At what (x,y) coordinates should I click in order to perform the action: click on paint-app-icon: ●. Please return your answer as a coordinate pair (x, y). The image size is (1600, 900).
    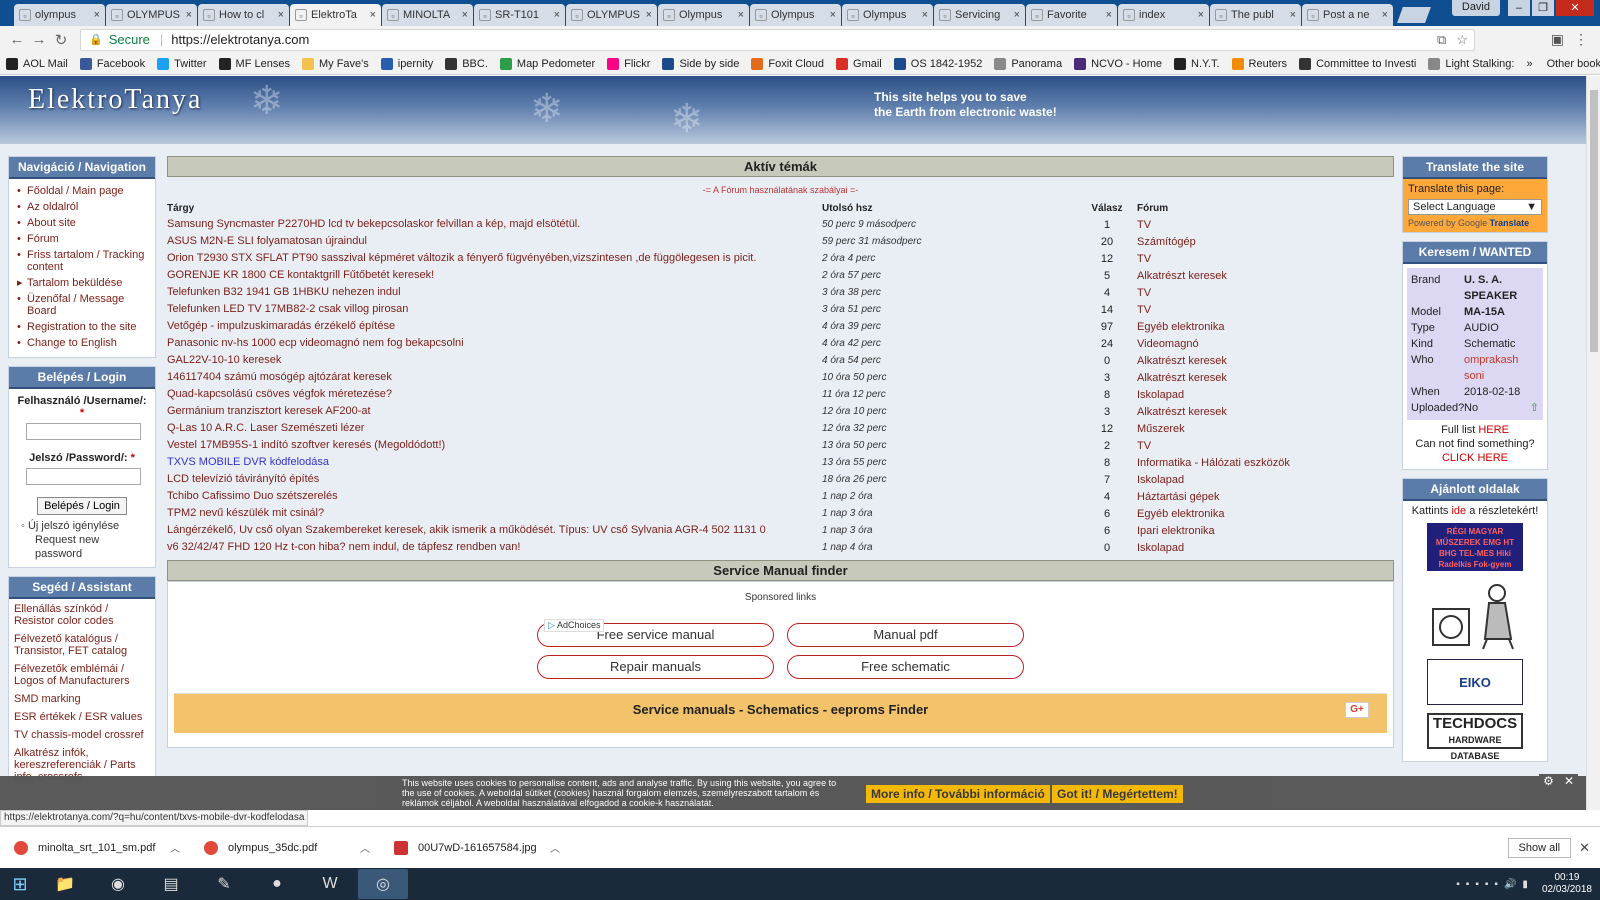
    Looking at the image, I should click on (277, 884).